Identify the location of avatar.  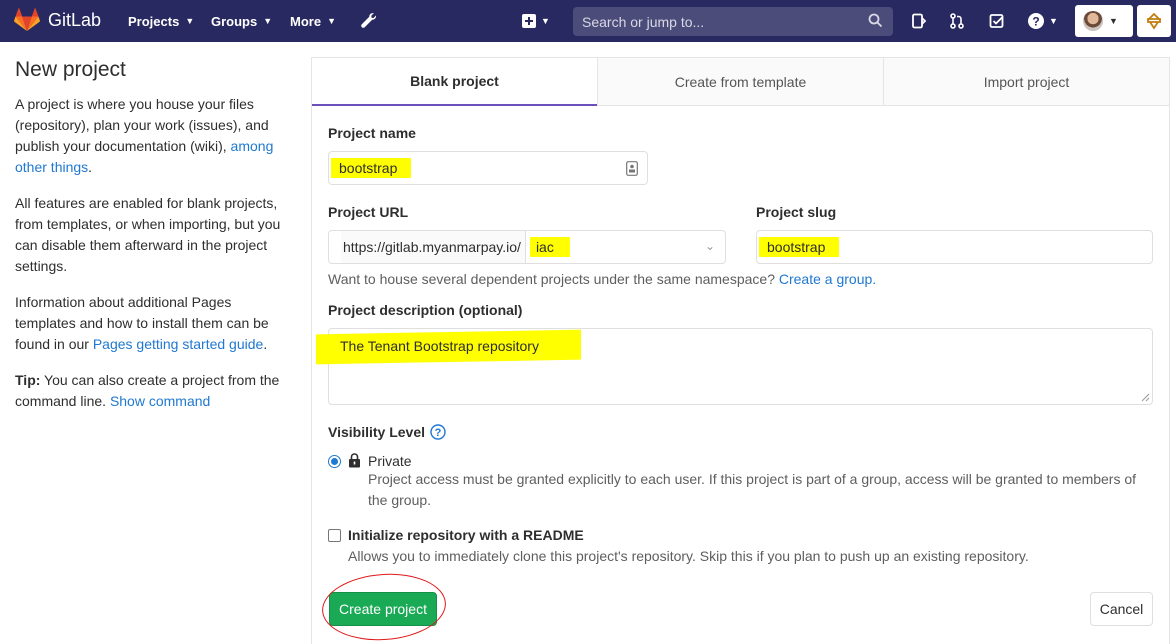
(1093, 21).